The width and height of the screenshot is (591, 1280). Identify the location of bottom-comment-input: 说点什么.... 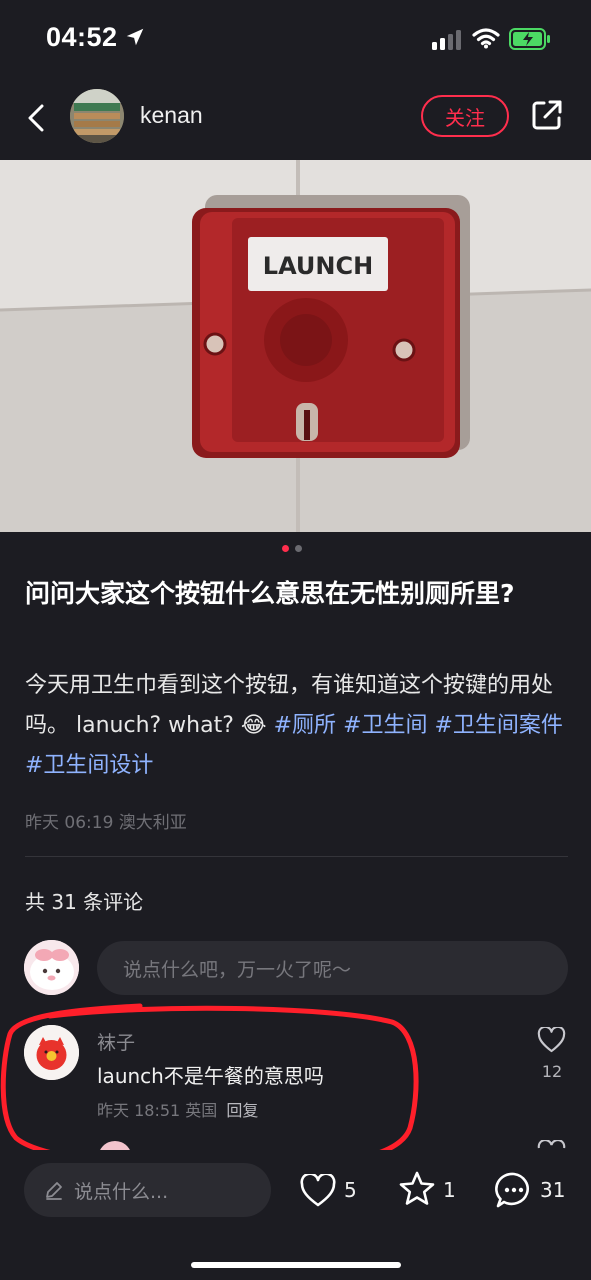
(147, 1190).